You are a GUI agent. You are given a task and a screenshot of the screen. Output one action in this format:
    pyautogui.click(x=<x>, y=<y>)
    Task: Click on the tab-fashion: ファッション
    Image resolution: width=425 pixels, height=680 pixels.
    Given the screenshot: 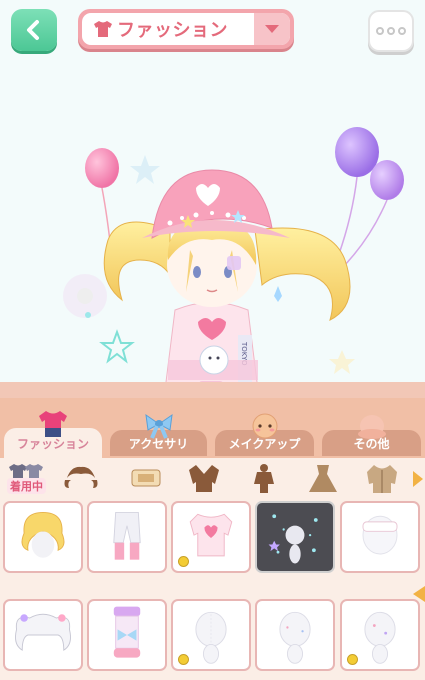 What is the action you would take?
    pyautogui.click(x=53, y=434)
    